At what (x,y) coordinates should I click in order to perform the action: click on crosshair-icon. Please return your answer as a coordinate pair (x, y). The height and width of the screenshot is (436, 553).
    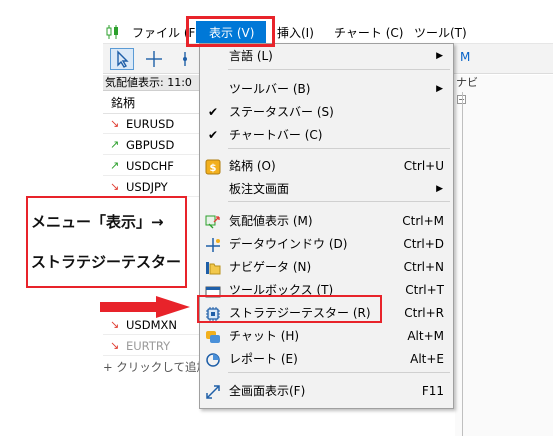
    Looking at the image, I should click on (213, 245).